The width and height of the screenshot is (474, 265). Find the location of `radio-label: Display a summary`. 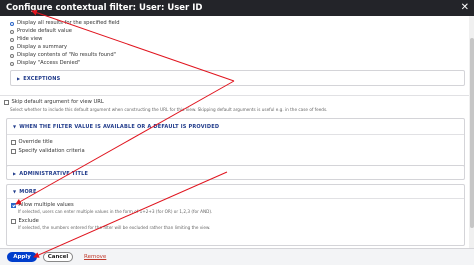

radio-label: Display a summary is located at coordinates (42, 47).